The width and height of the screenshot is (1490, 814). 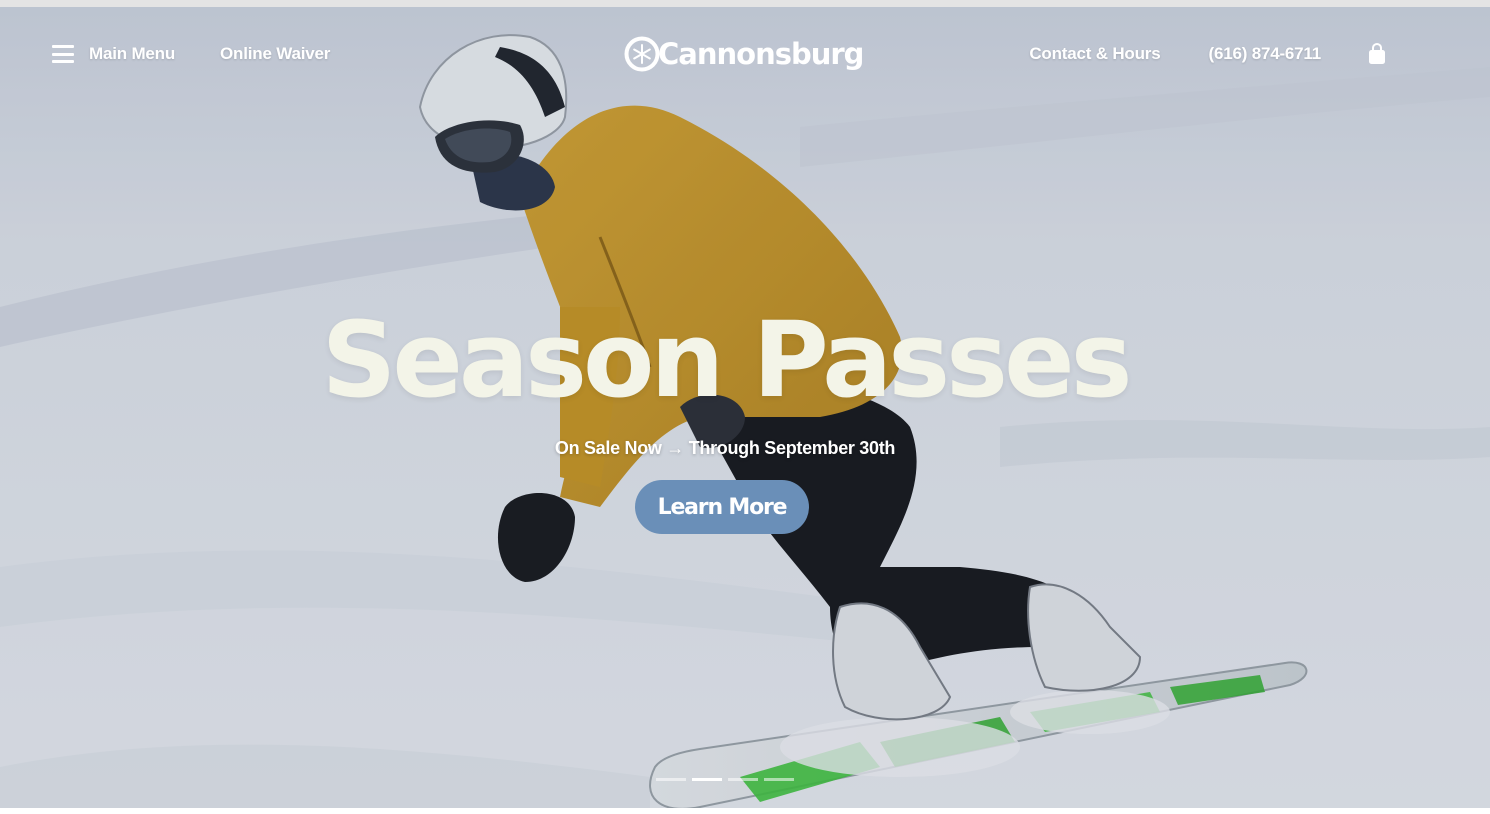 What do you see at coordinates (642, 54) in the screenshot?
I see `snowflake-logo-icon` at bounding box center [642, 54].